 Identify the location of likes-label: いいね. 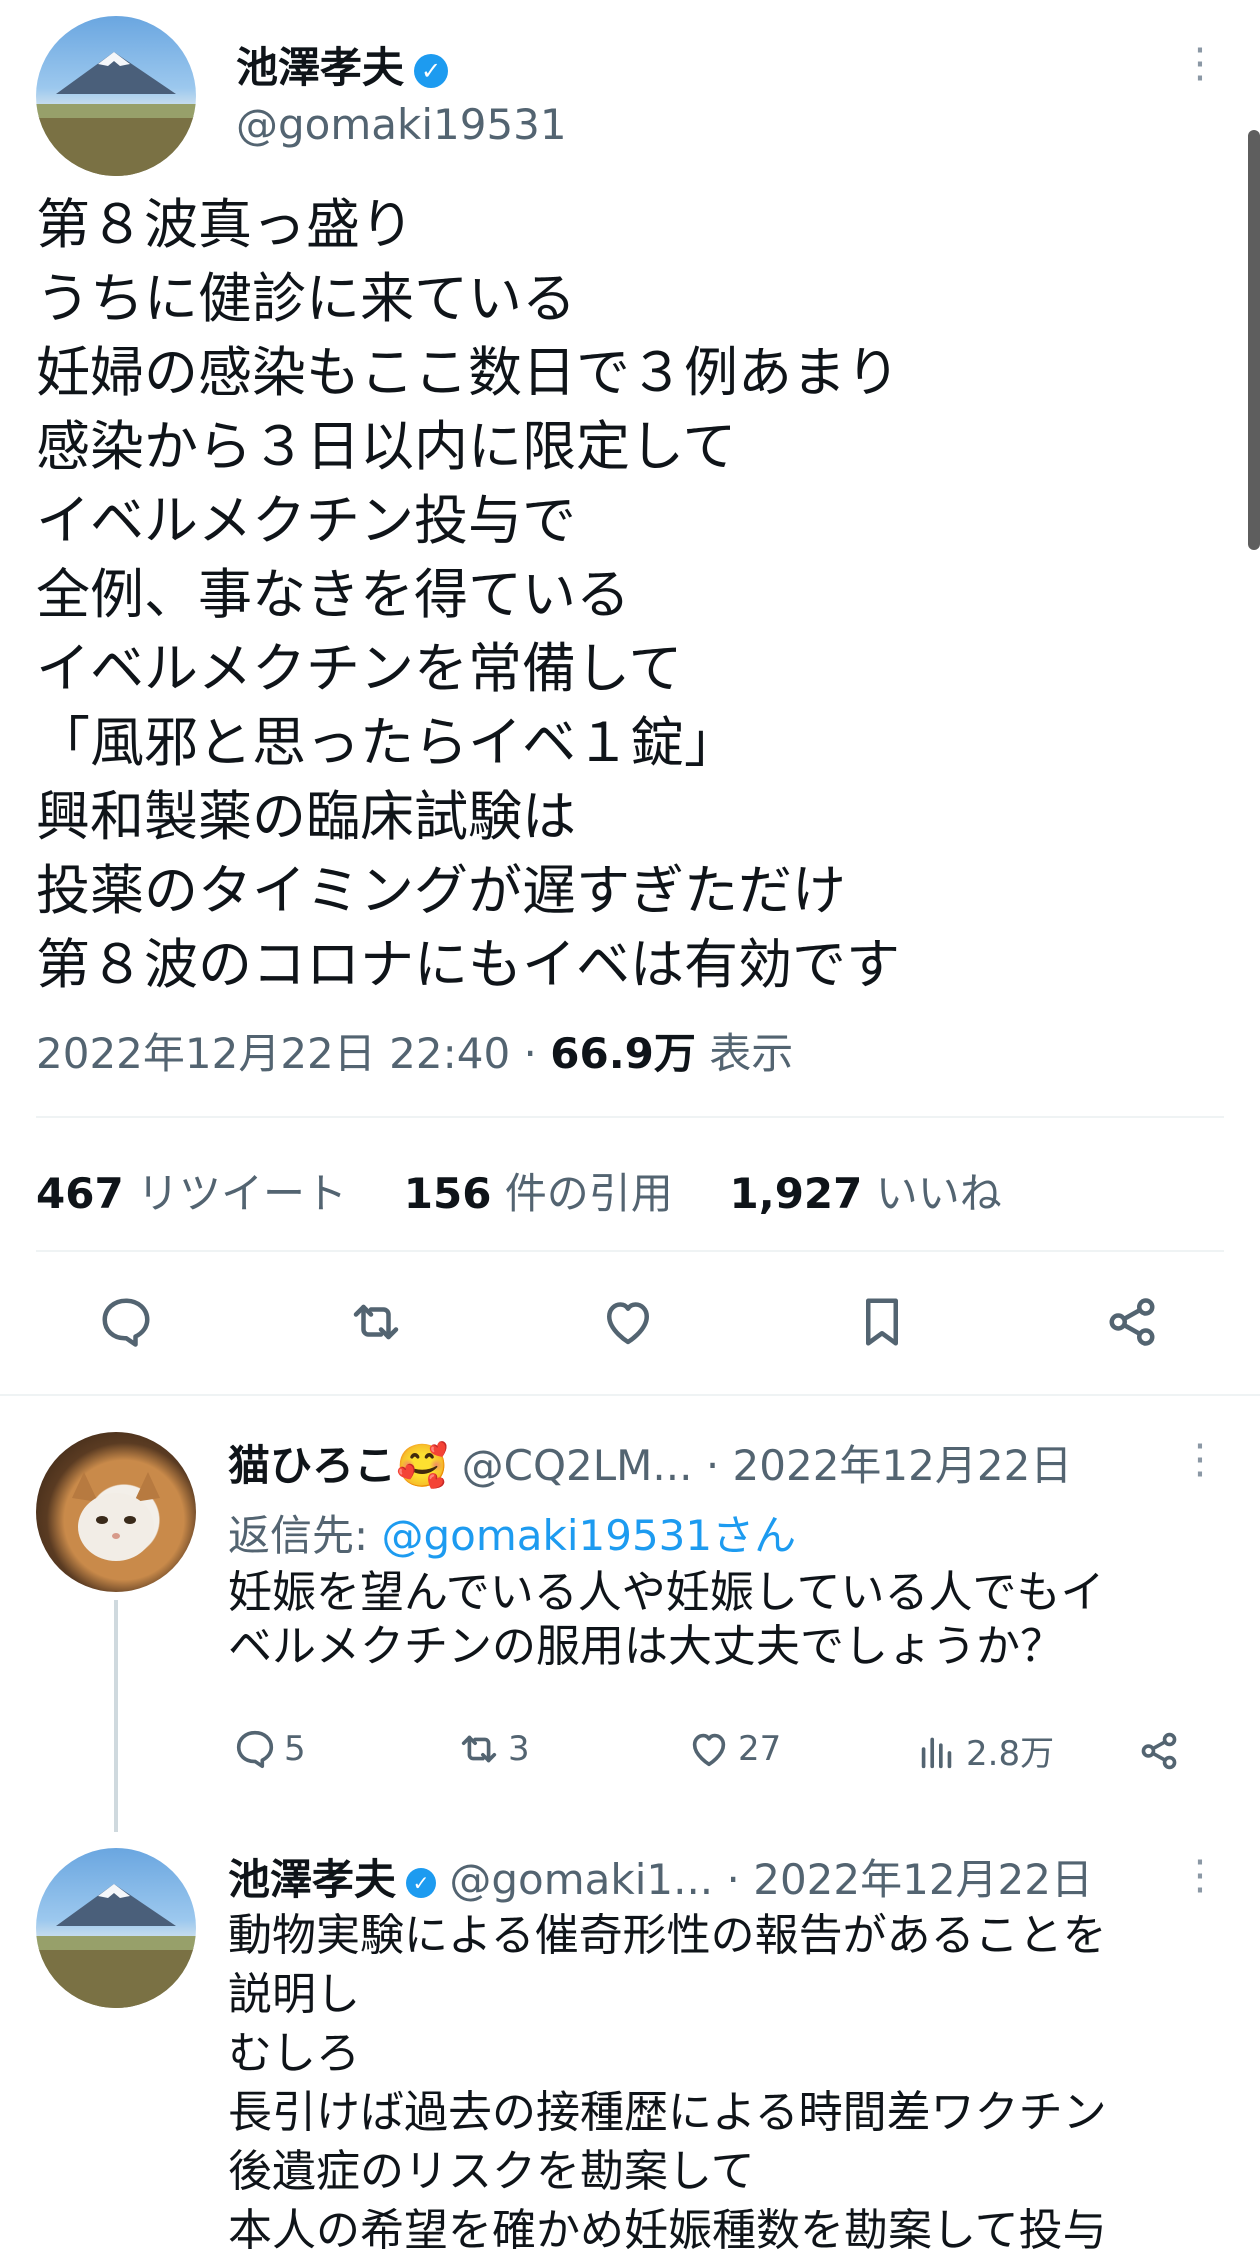
(938, 1193).